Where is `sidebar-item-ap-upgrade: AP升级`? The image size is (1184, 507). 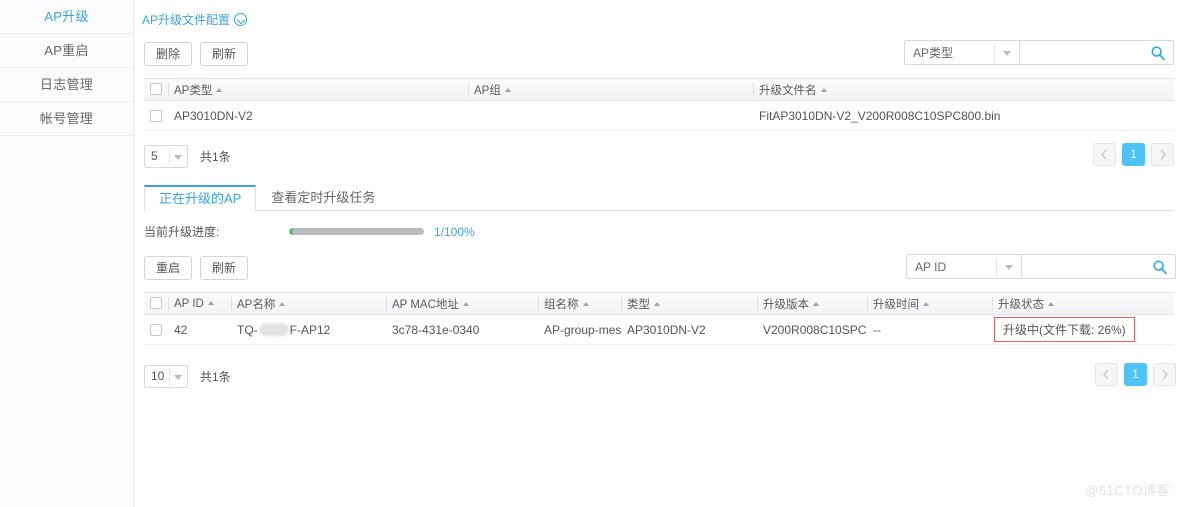
sidebar-item-ap-upgrade: AP升级 is located at coordinates (66, 17).